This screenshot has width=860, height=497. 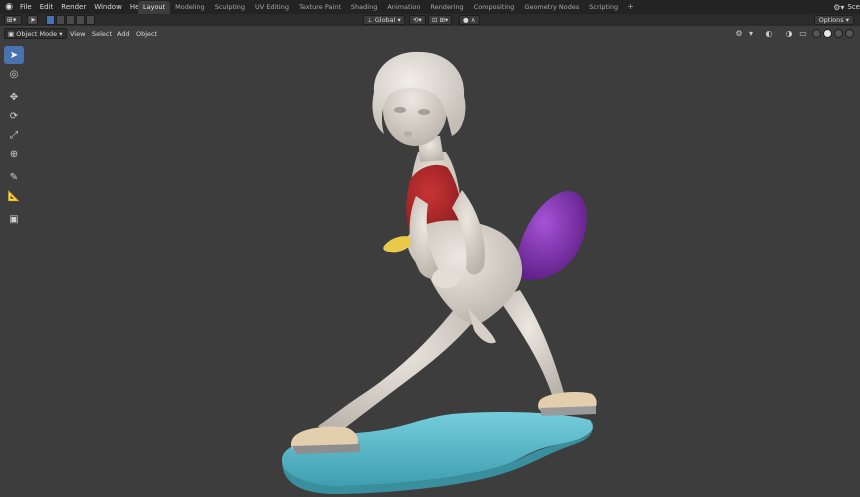 I want to click on menu-add: Add, so click(x=123, y=34).